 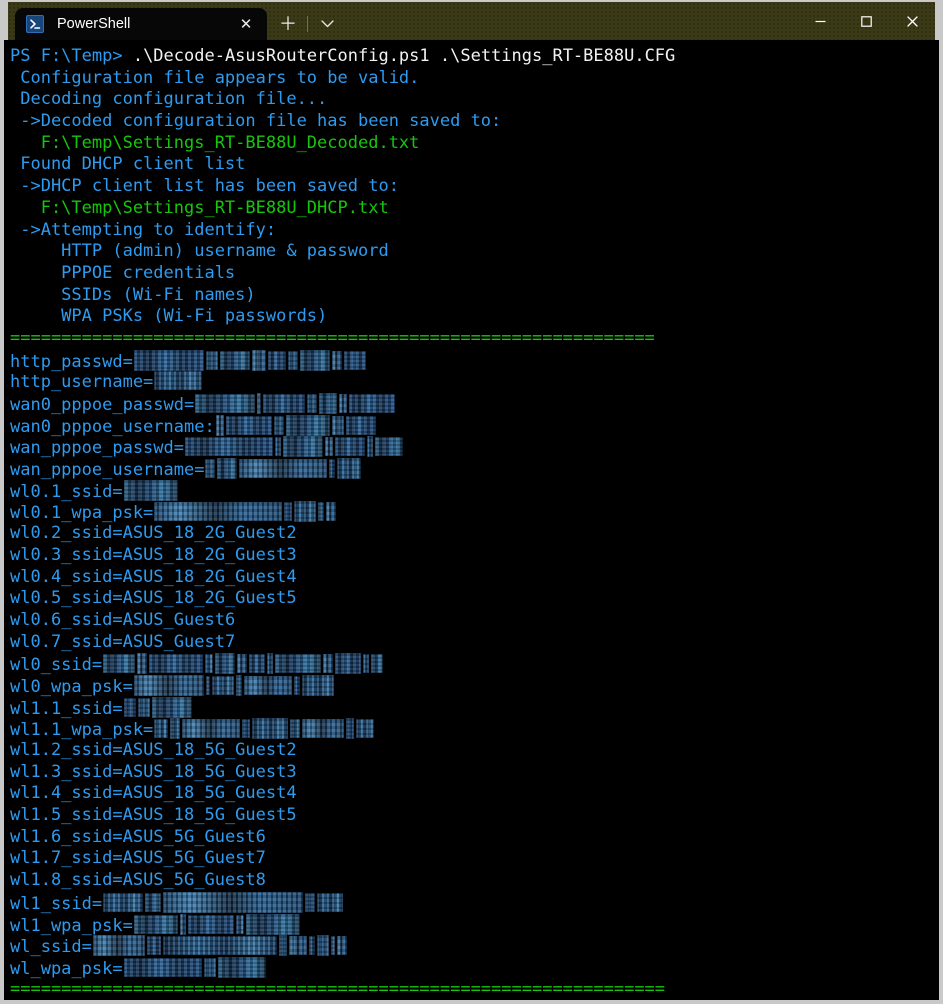 I want to click on status-text: Found DHCP client list, so click(x=128, y=164).